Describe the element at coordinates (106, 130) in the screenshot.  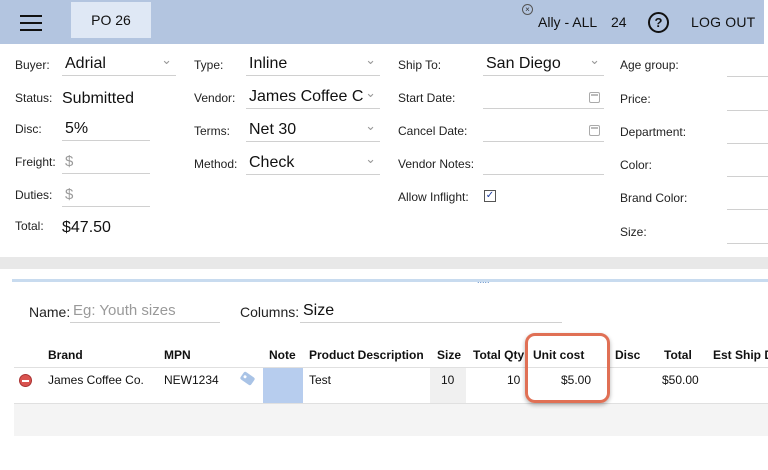
I see `disc-input: 5%` at that location.